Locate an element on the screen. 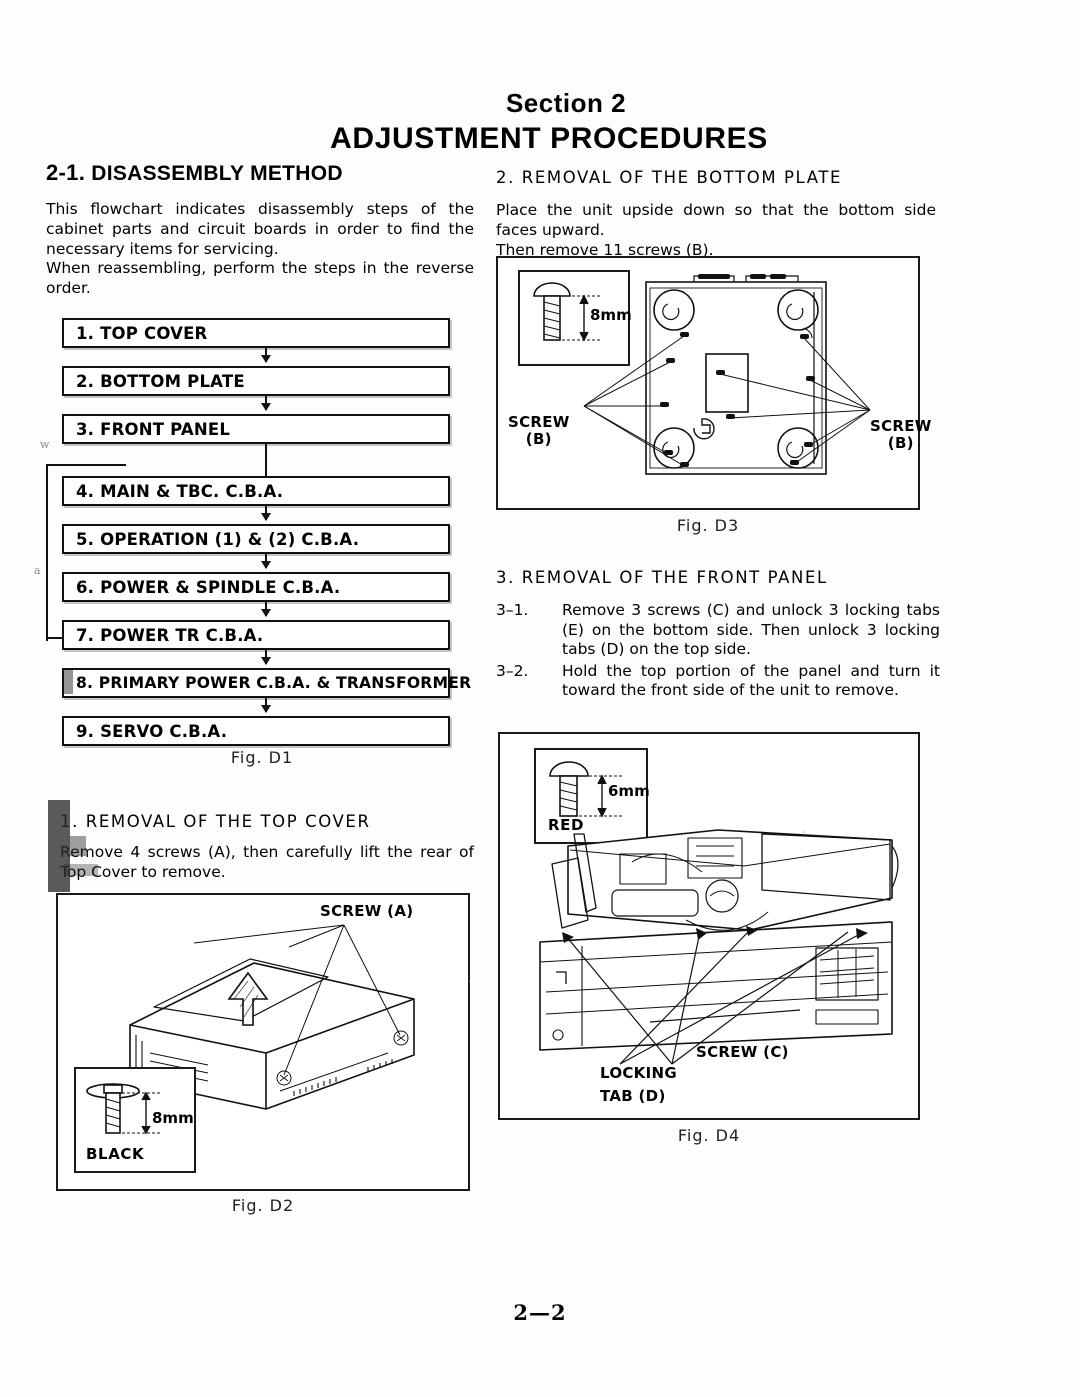 This screenshot has height=1397, width=1080. flowchart-step-8-label: 8. PRIMARY POWER C.B.A. & TRANSFORMER is located at coordinates (274, 683).